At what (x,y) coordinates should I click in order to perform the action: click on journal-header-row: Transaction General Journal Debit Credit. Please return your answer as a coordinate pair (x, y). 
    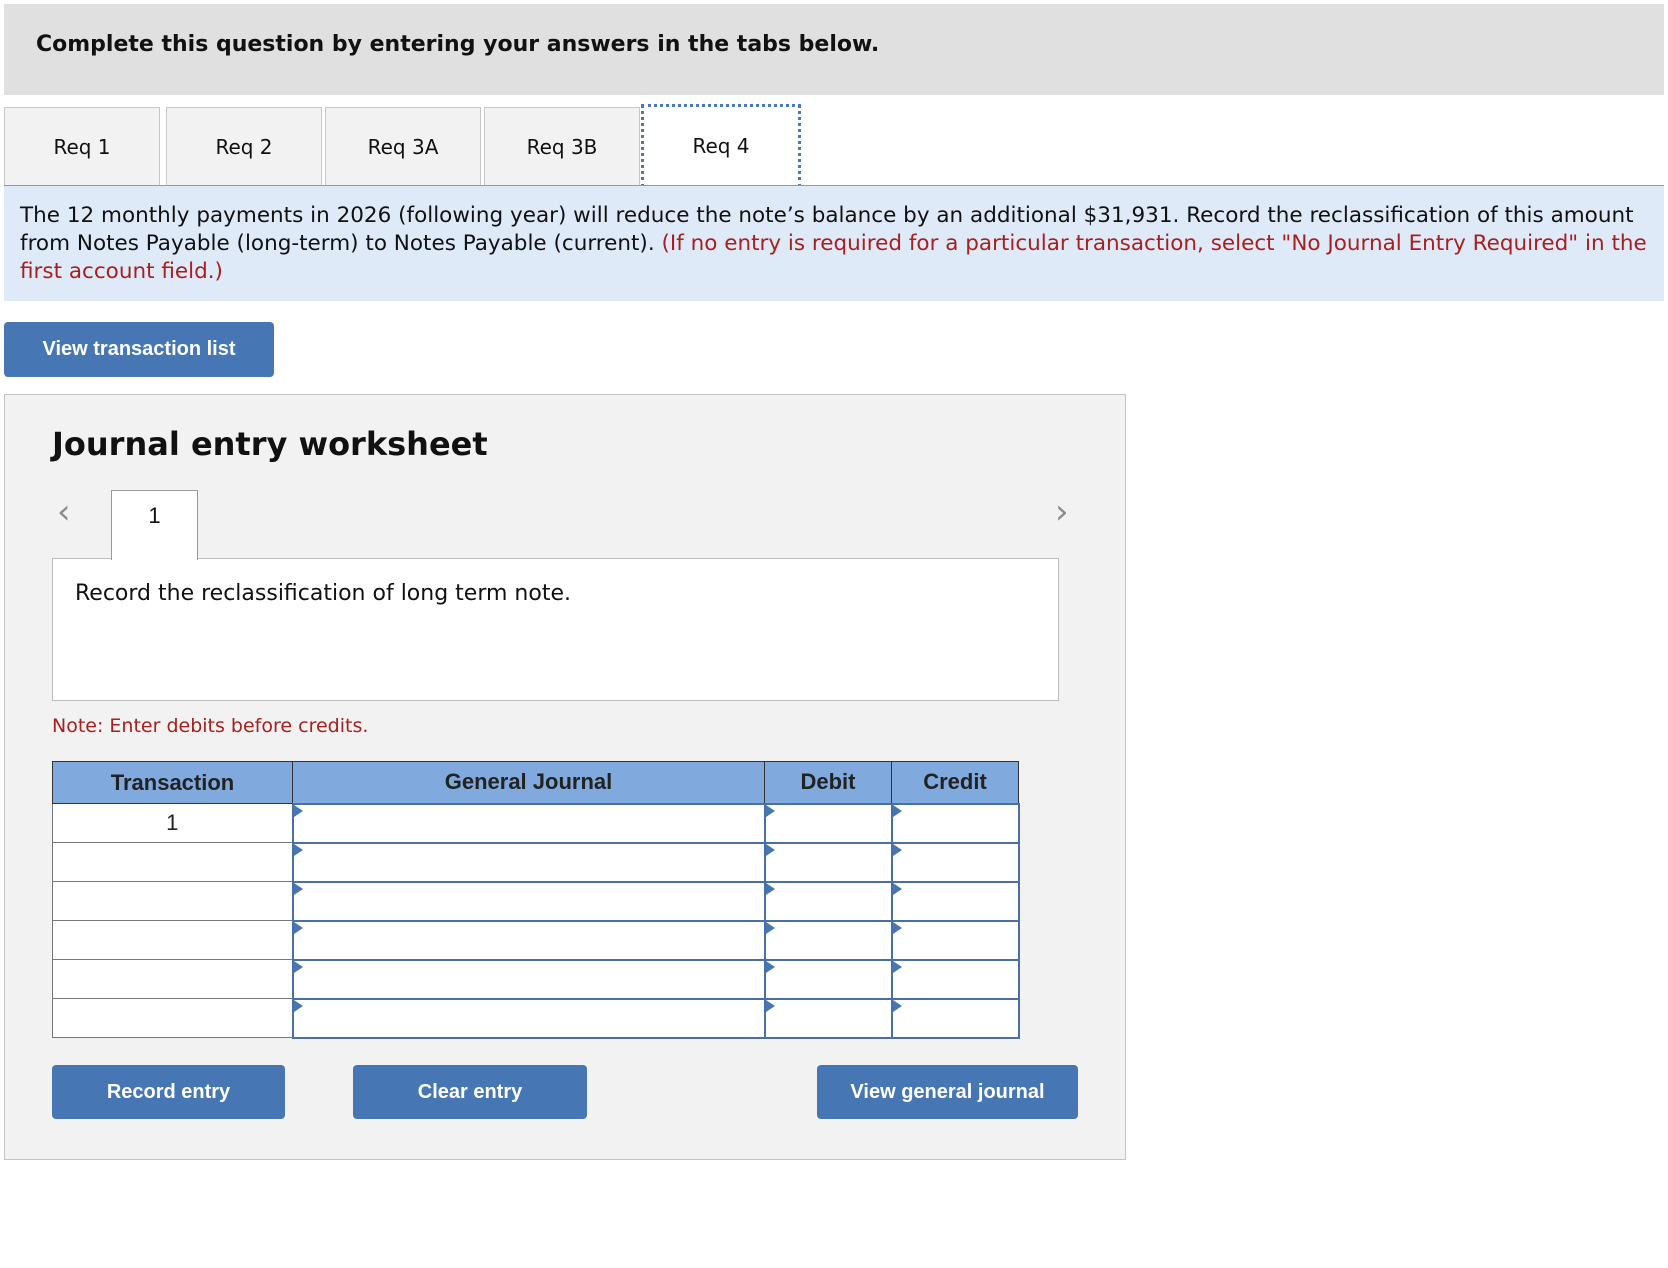
    Looking at the image, I should click on (535, 782).